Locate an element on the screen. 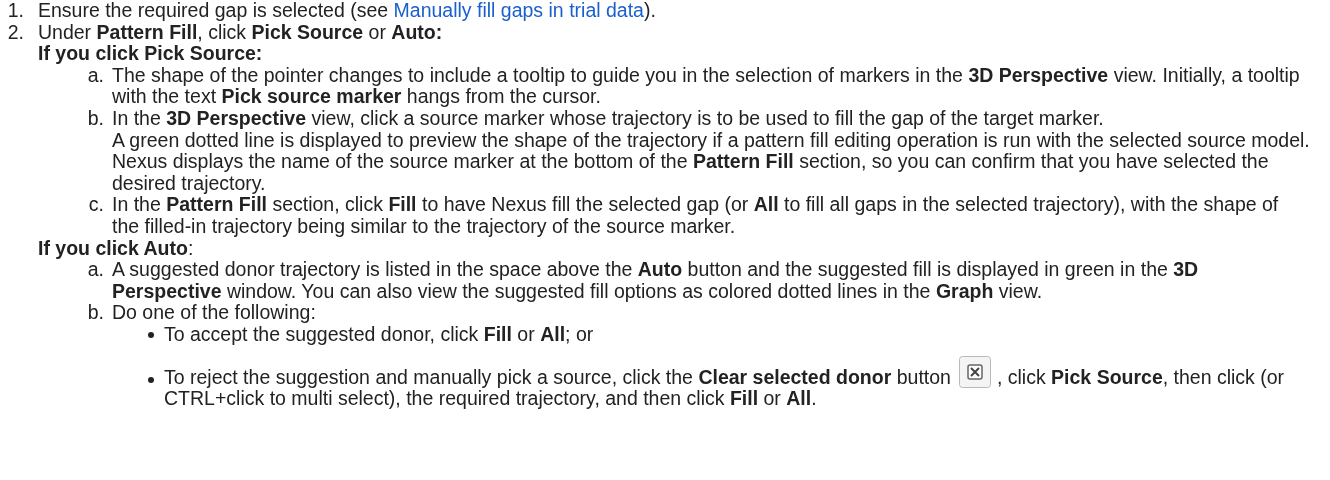  bullet-text: To reject the suggestion and manually pick a source, click the Clear selected donor button , click Pick Source, then click (or CTRL+click to multi select), the required trajectory, and then click Fill or All. is located at coordinates (737, 382).